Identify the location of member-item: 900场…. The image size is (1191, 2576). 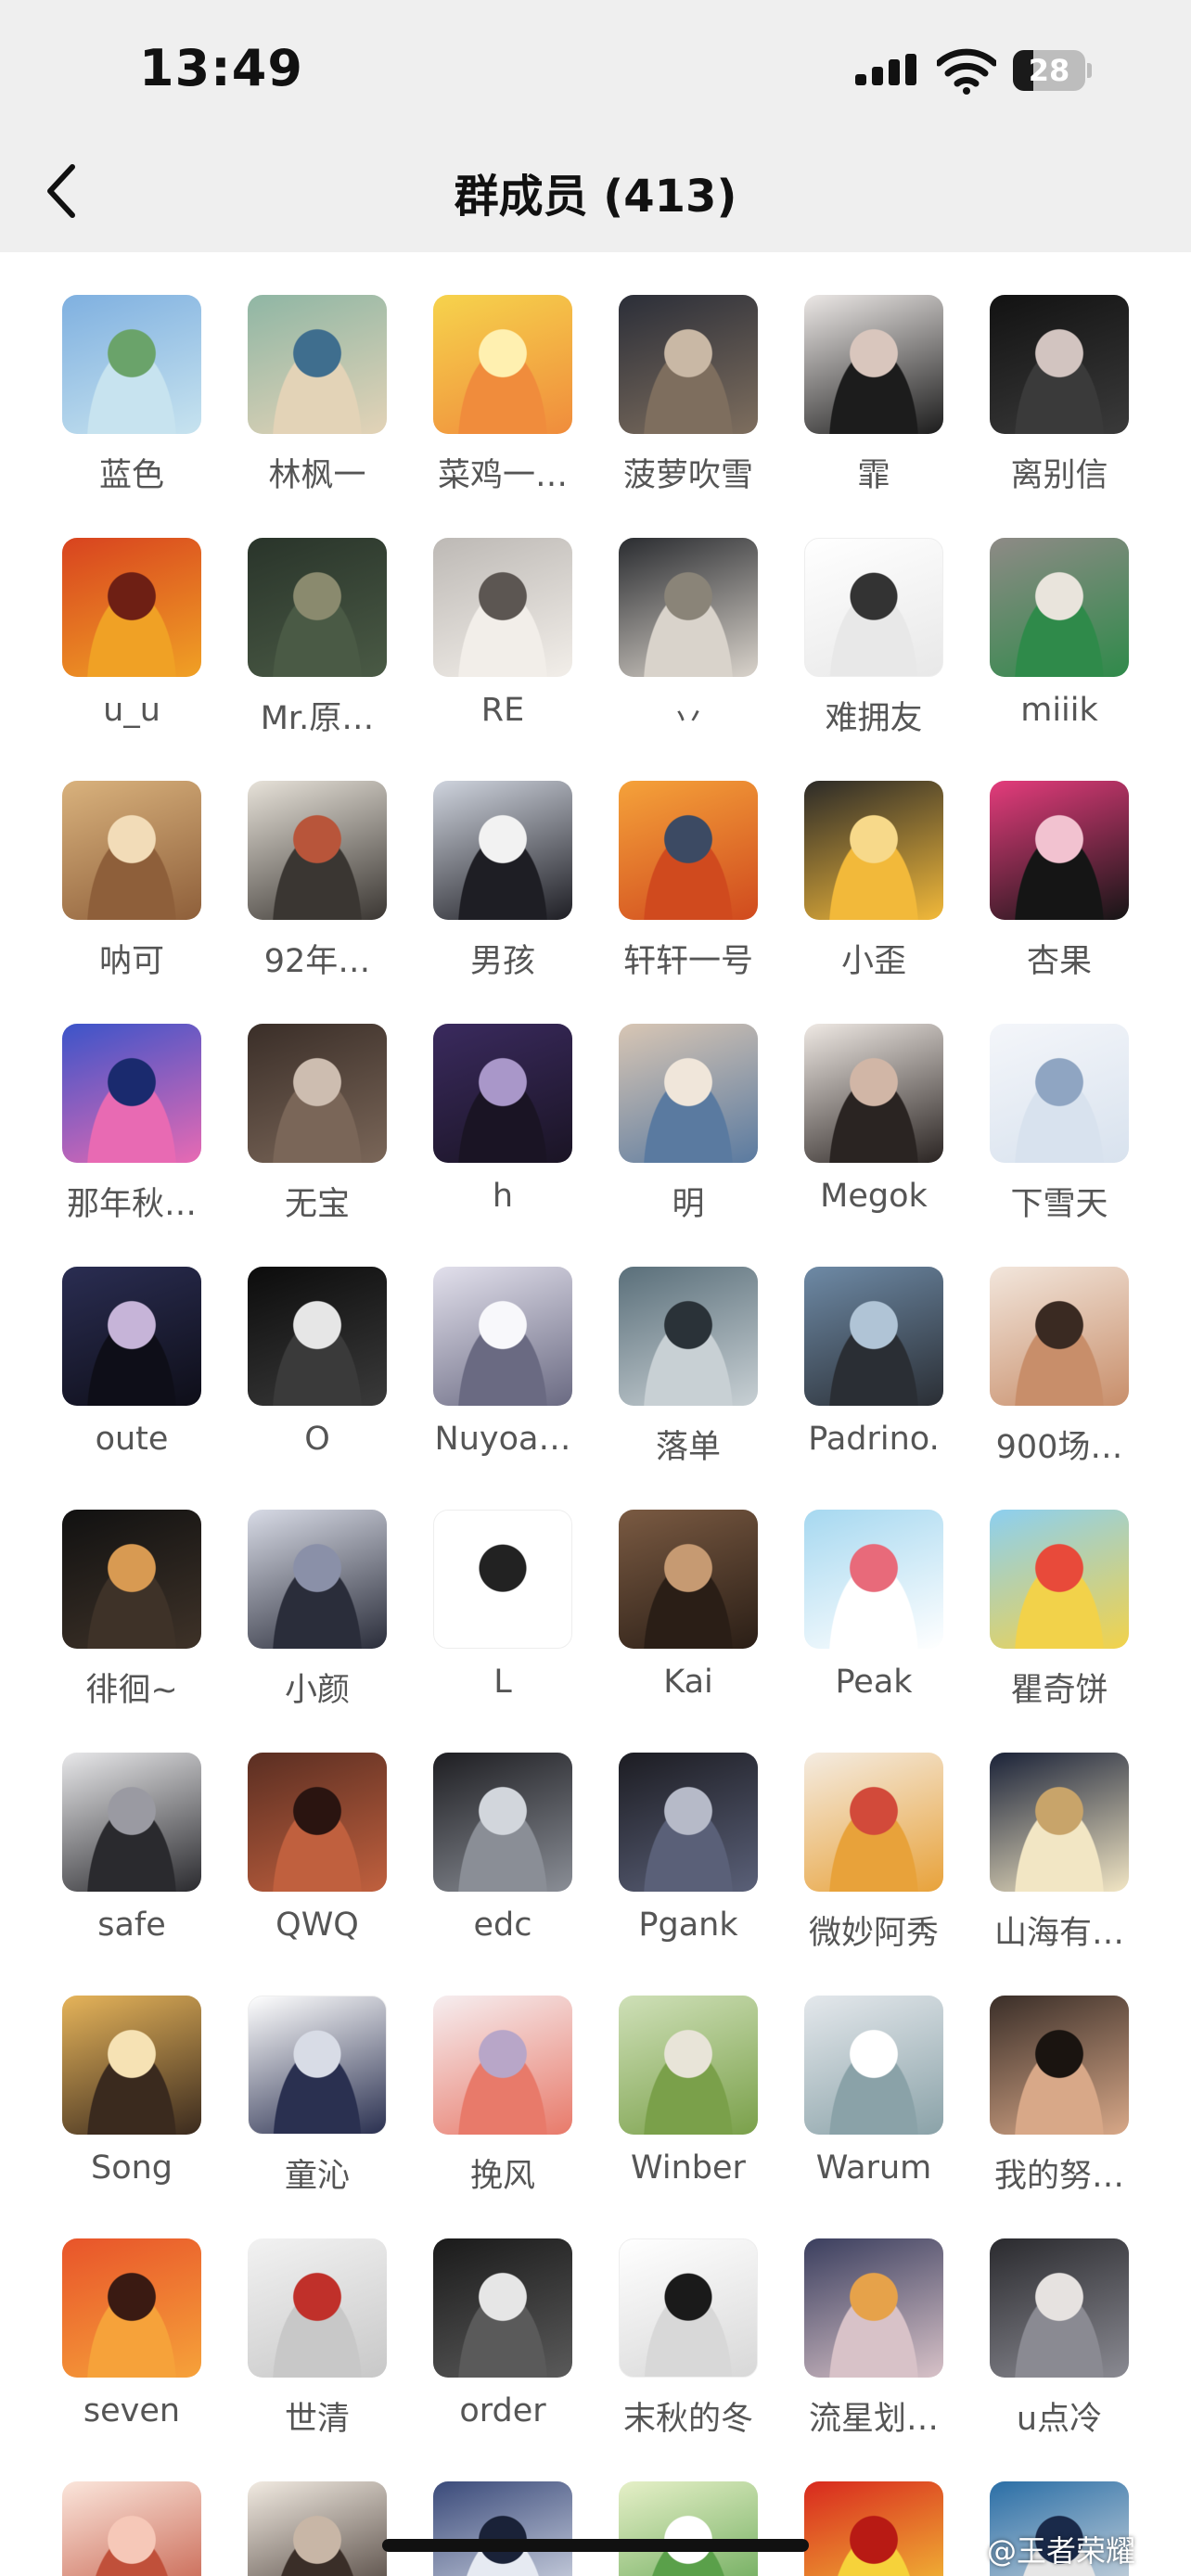
(1059, 1378).